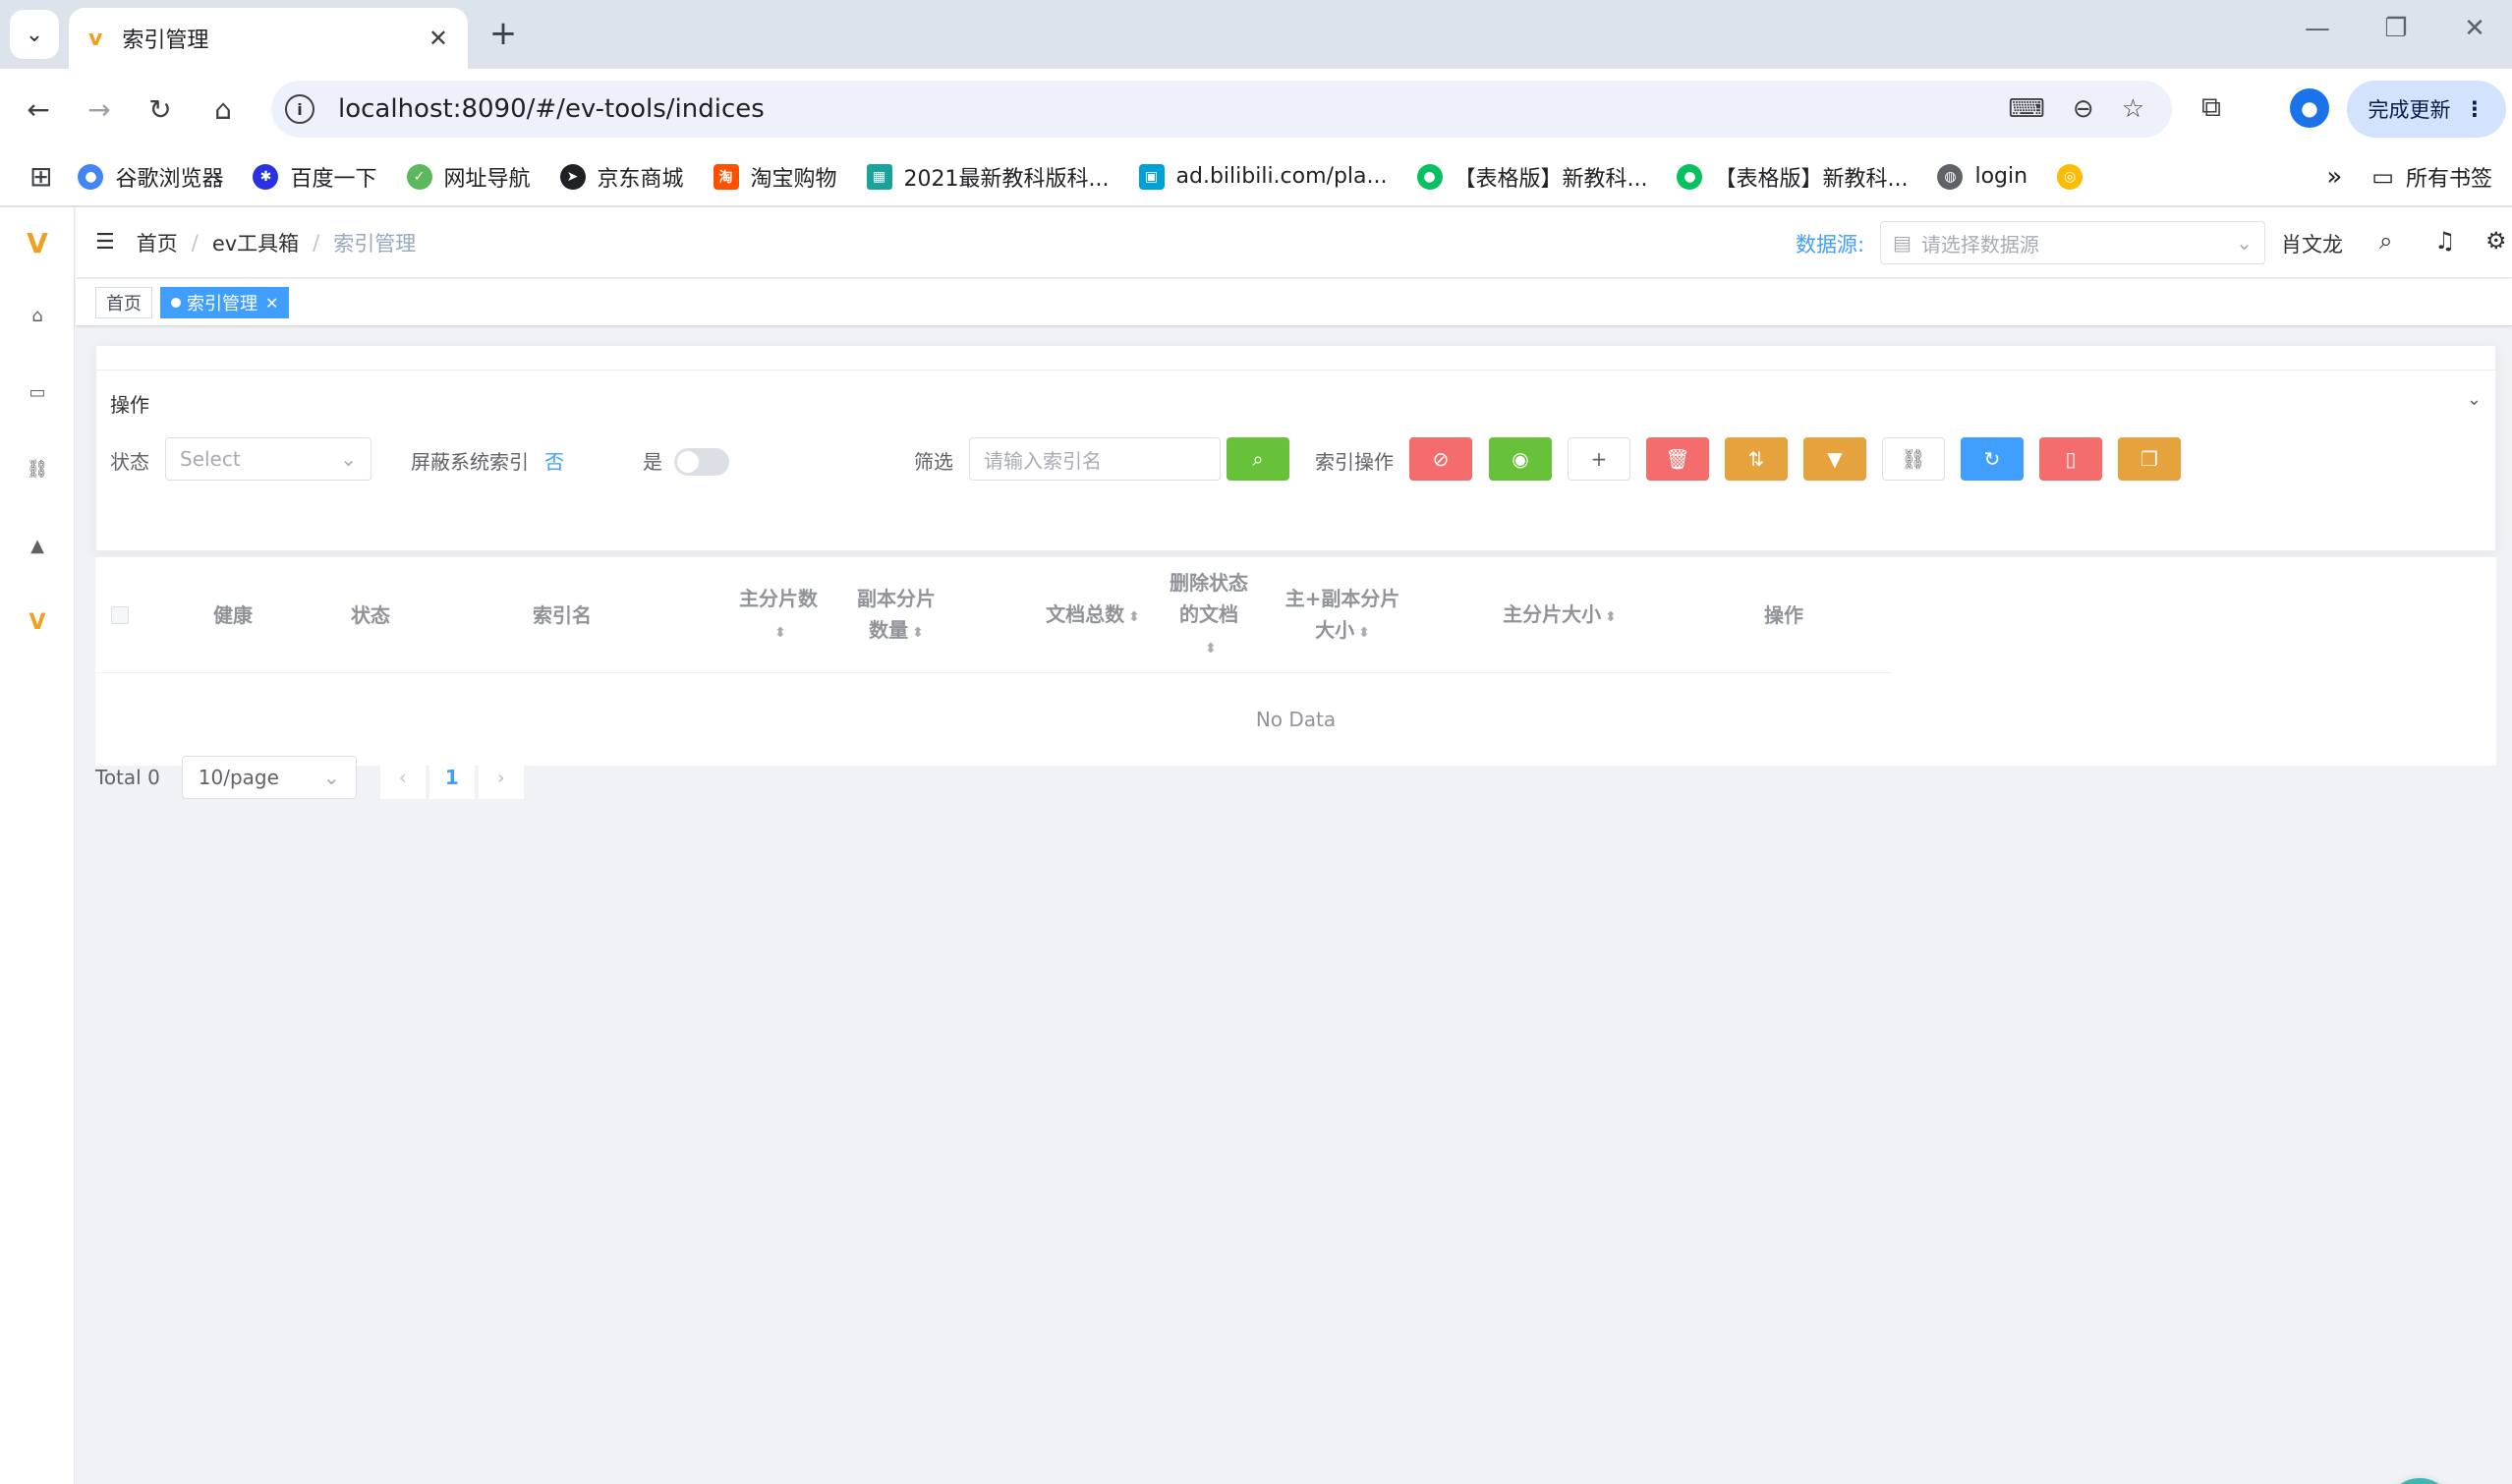 Image resolution: width=2512 pixels, height=1484 pixels. Describe the element at coordinates (1599, 459) in the screenshot. I see `add-index-button: +` at that location.